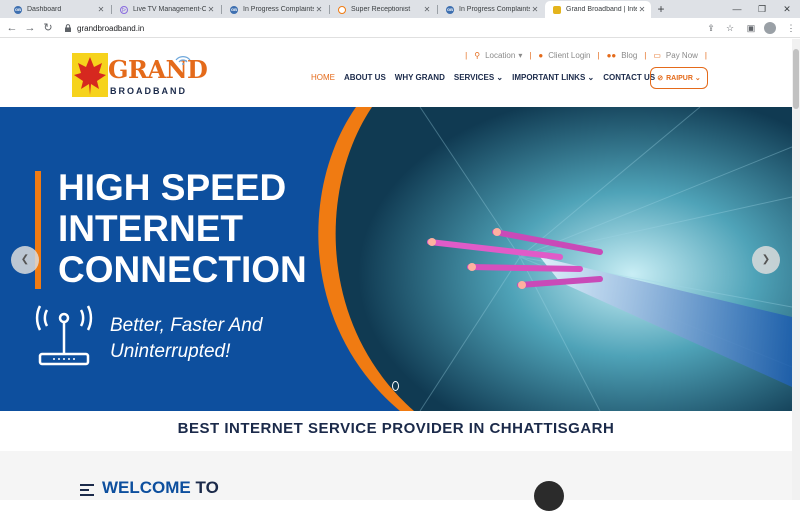  Describe the element at coordinates (730, 28) in the screenshot. I see `bookmark-star-icon: ☆` at that location.